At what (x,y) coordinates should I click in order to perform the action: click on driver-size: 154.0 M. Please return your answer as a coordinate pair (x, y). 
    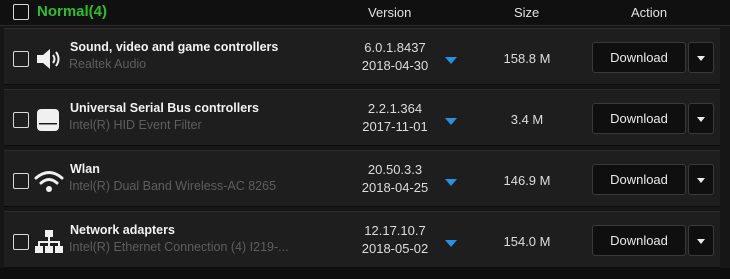
    Looking at the image, I should click on (527, 241).